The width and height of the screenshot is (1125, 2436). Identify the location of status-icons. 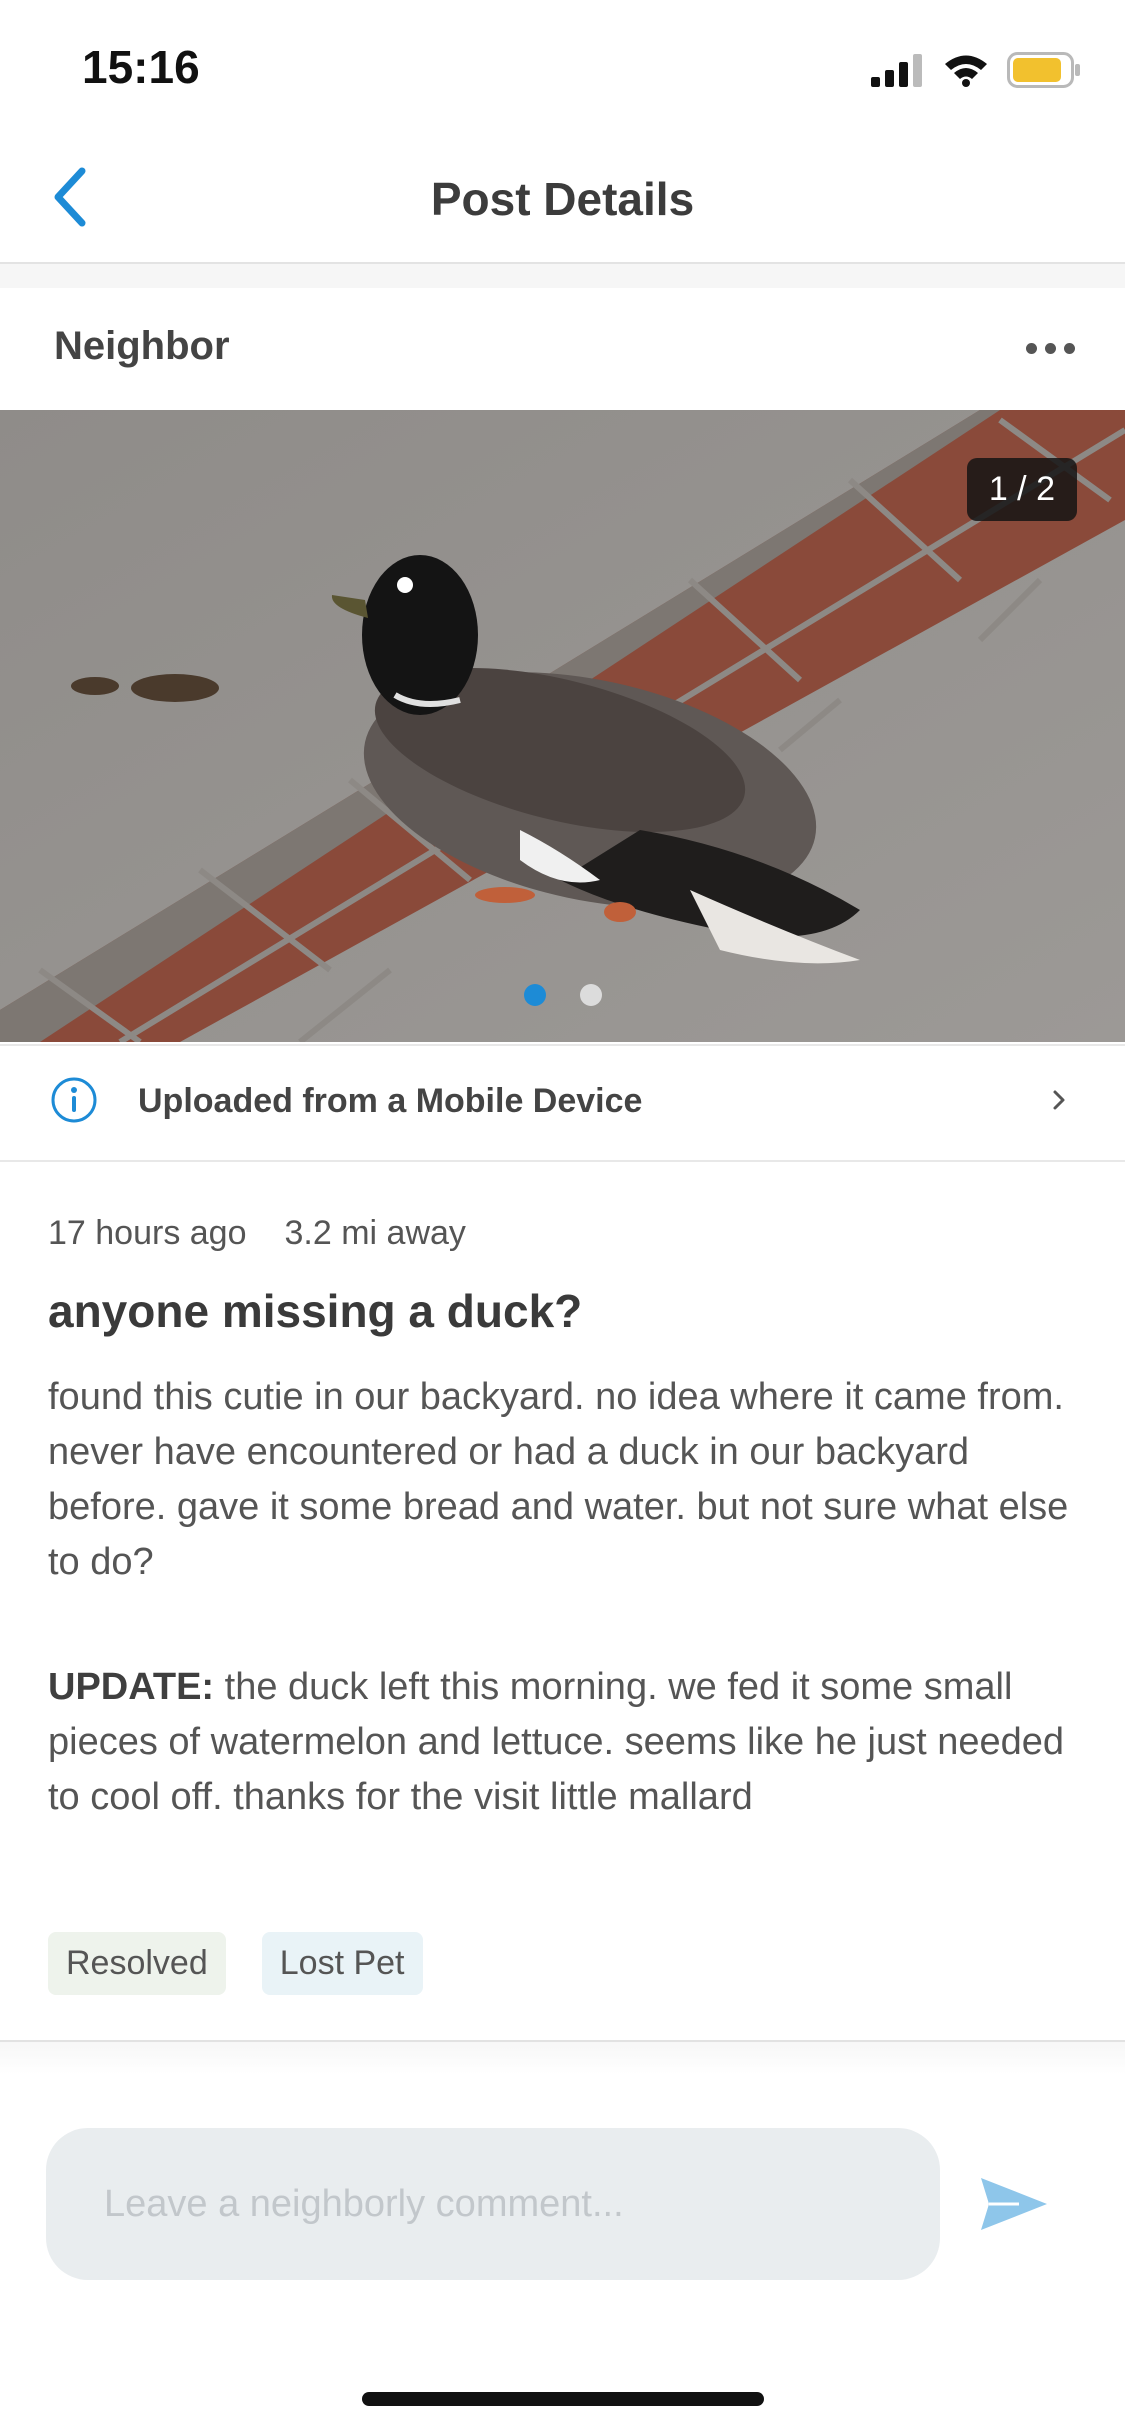
(976, 70).